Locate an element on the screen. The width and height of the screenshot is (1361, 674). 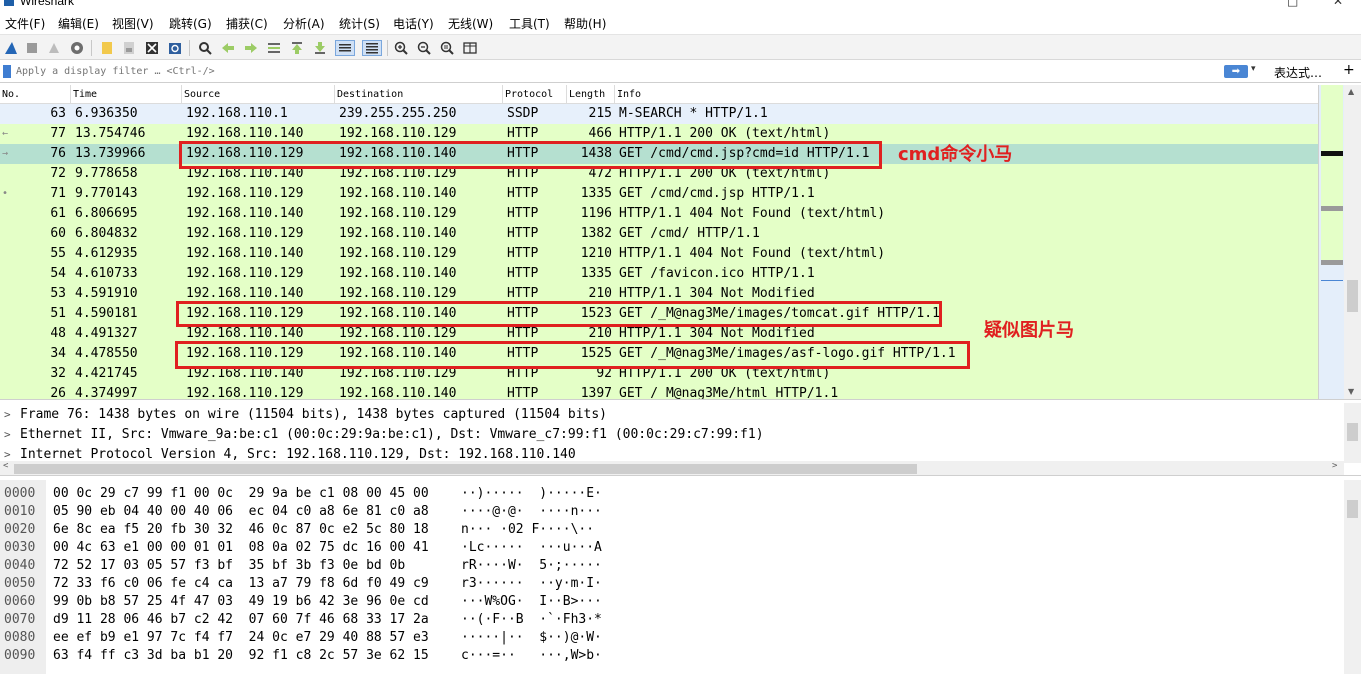
packet-minimap is located at coordinates (1331, 242).